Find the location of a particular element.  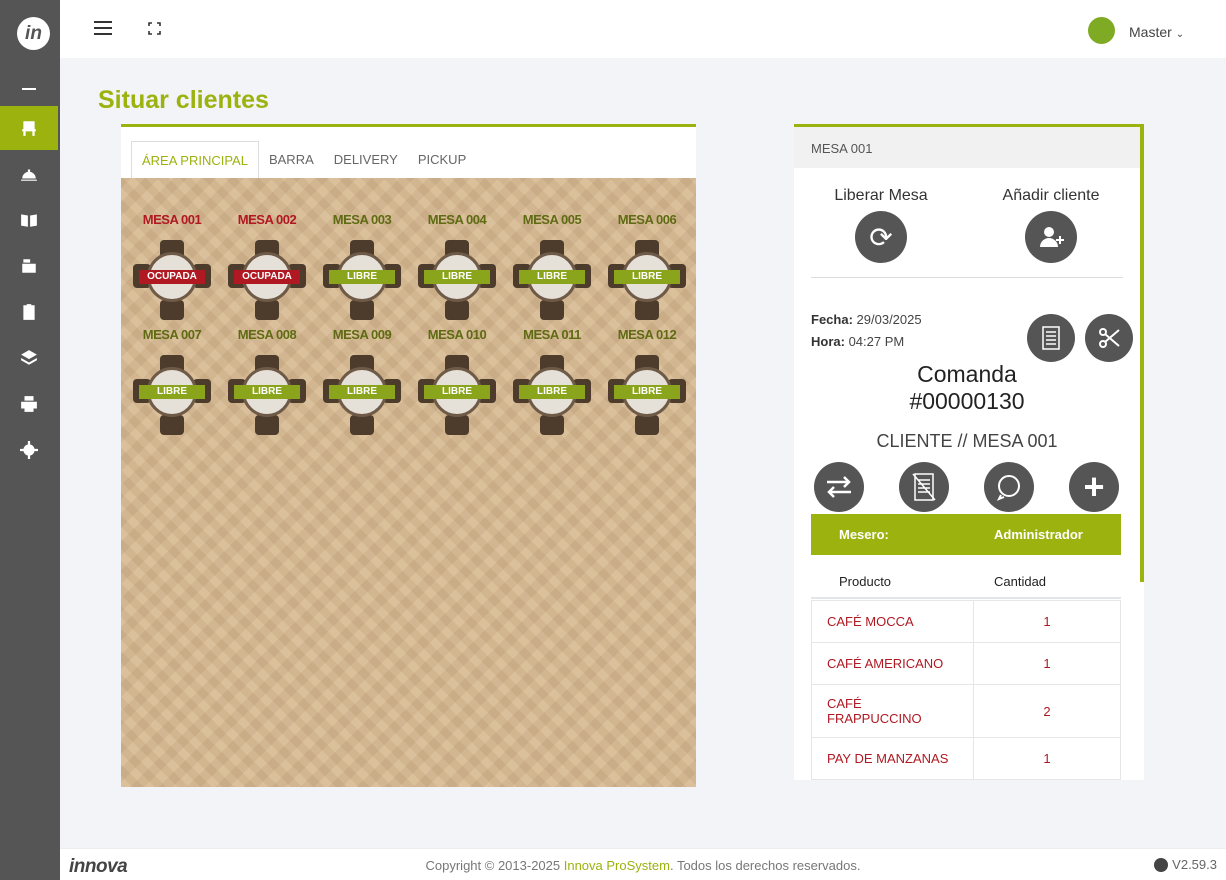

document-icon is located at coordinates (1051, 338).